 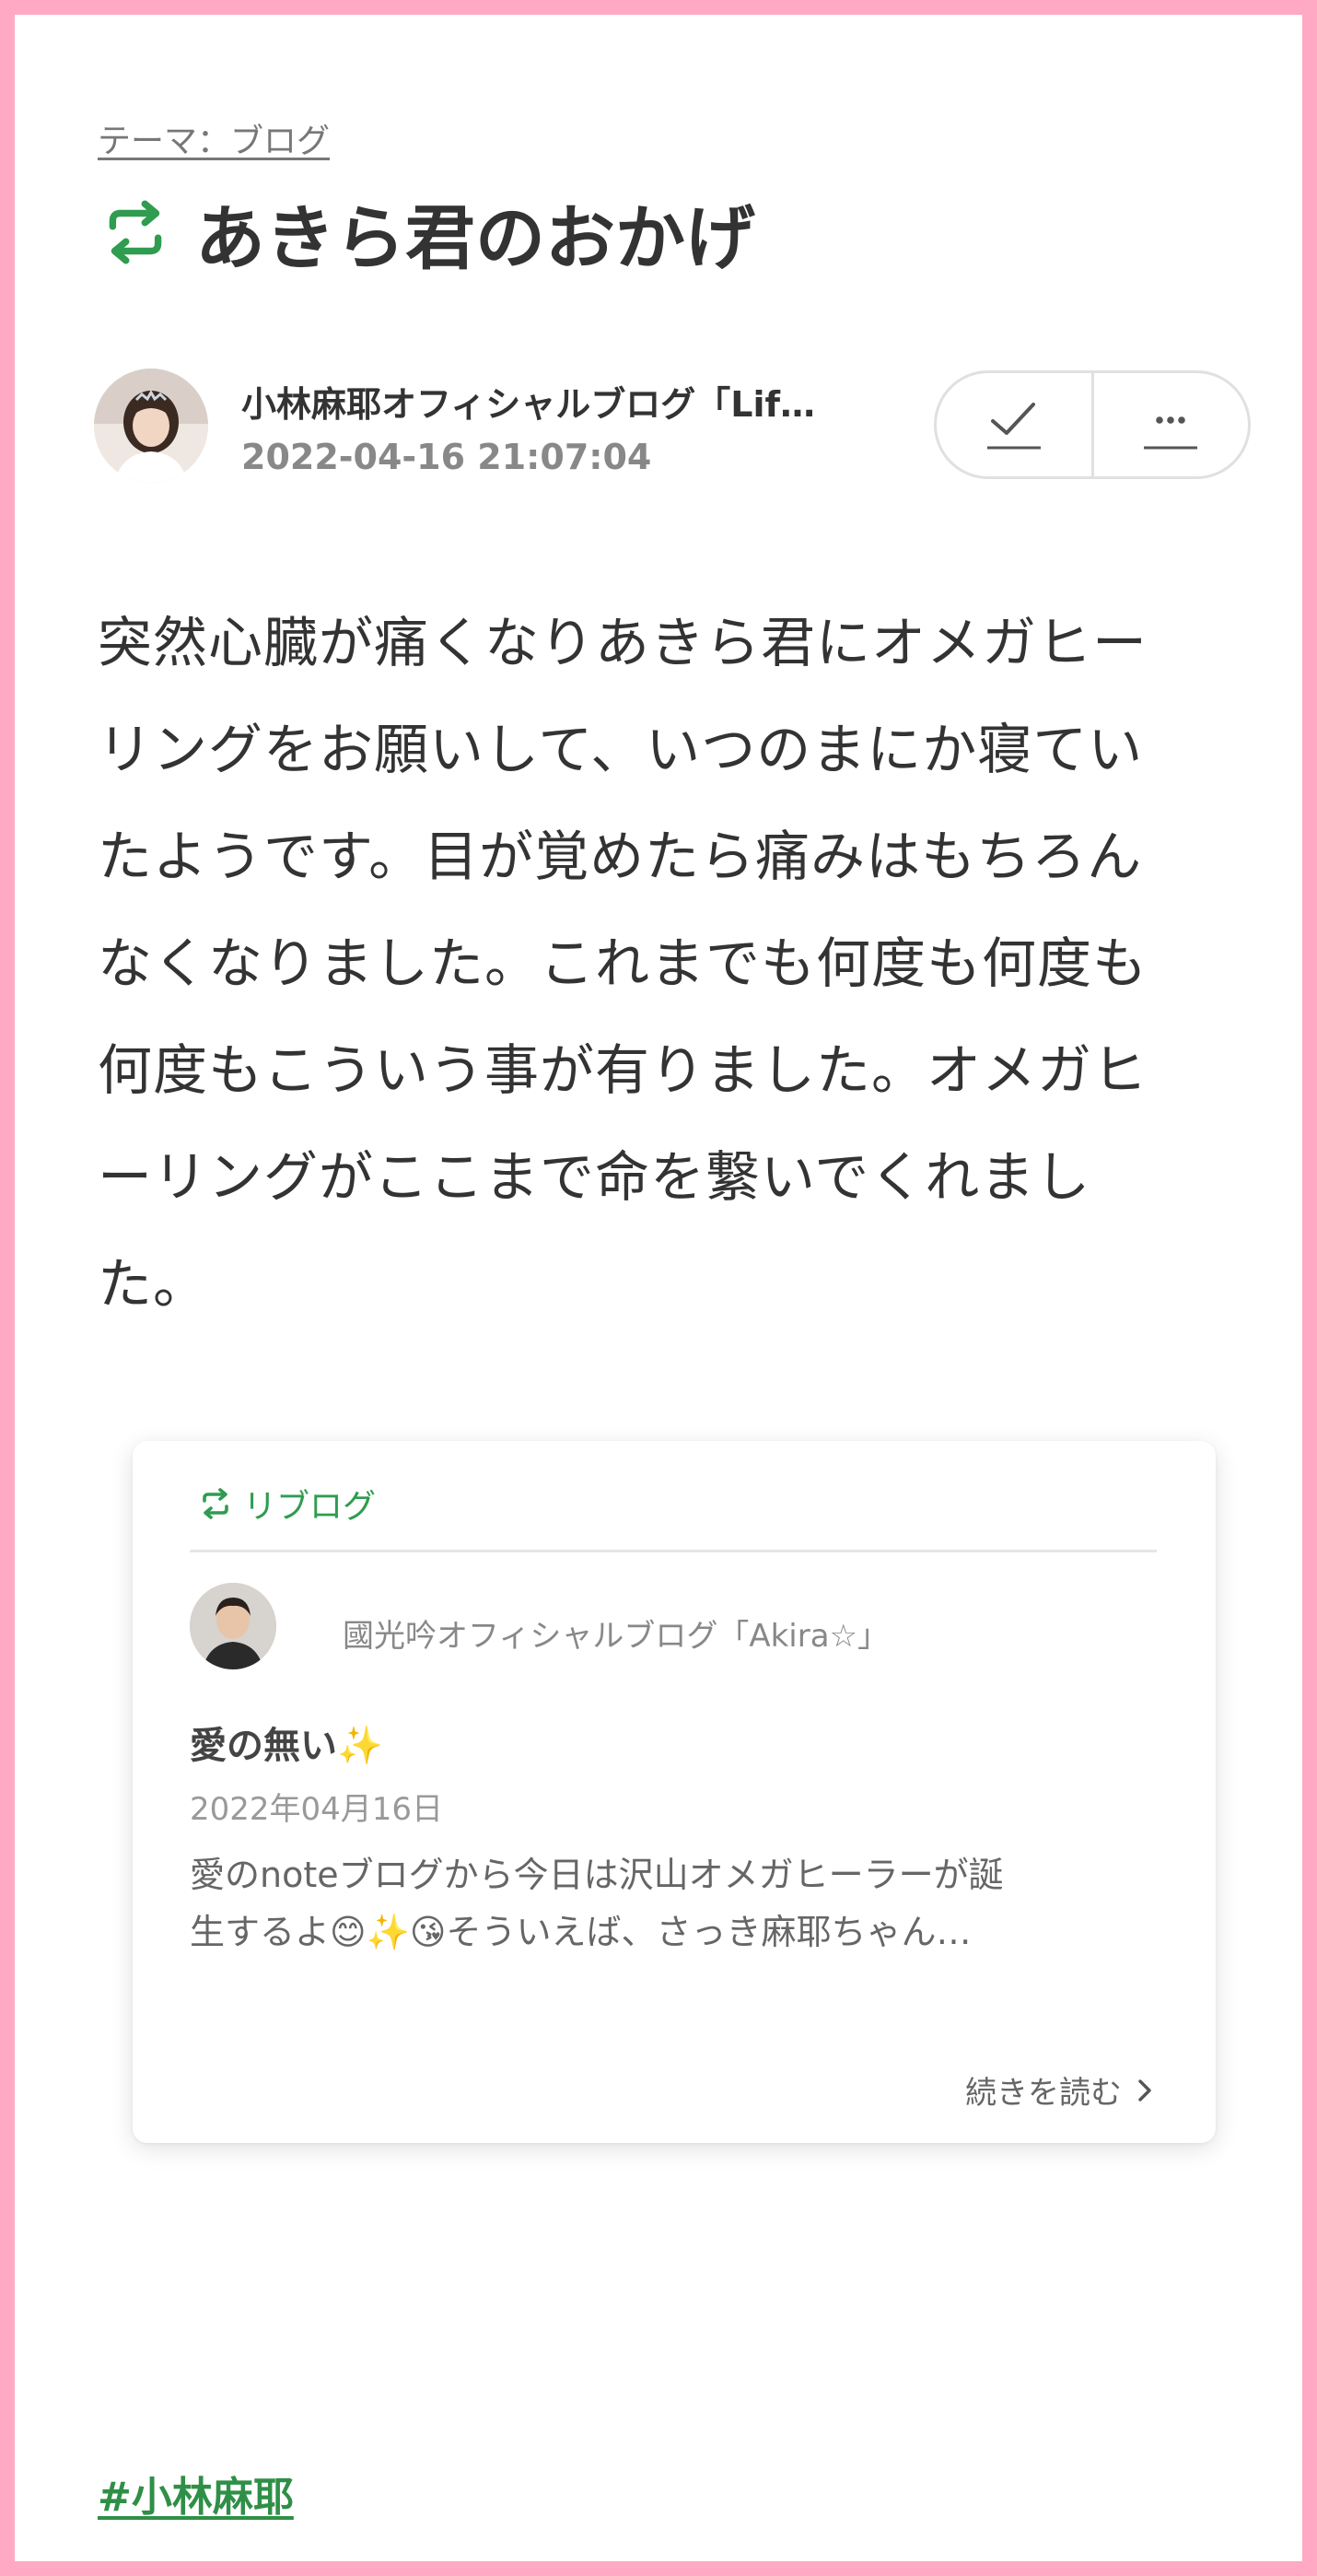 I want to click on author-photo, so click(x=151, y=426).